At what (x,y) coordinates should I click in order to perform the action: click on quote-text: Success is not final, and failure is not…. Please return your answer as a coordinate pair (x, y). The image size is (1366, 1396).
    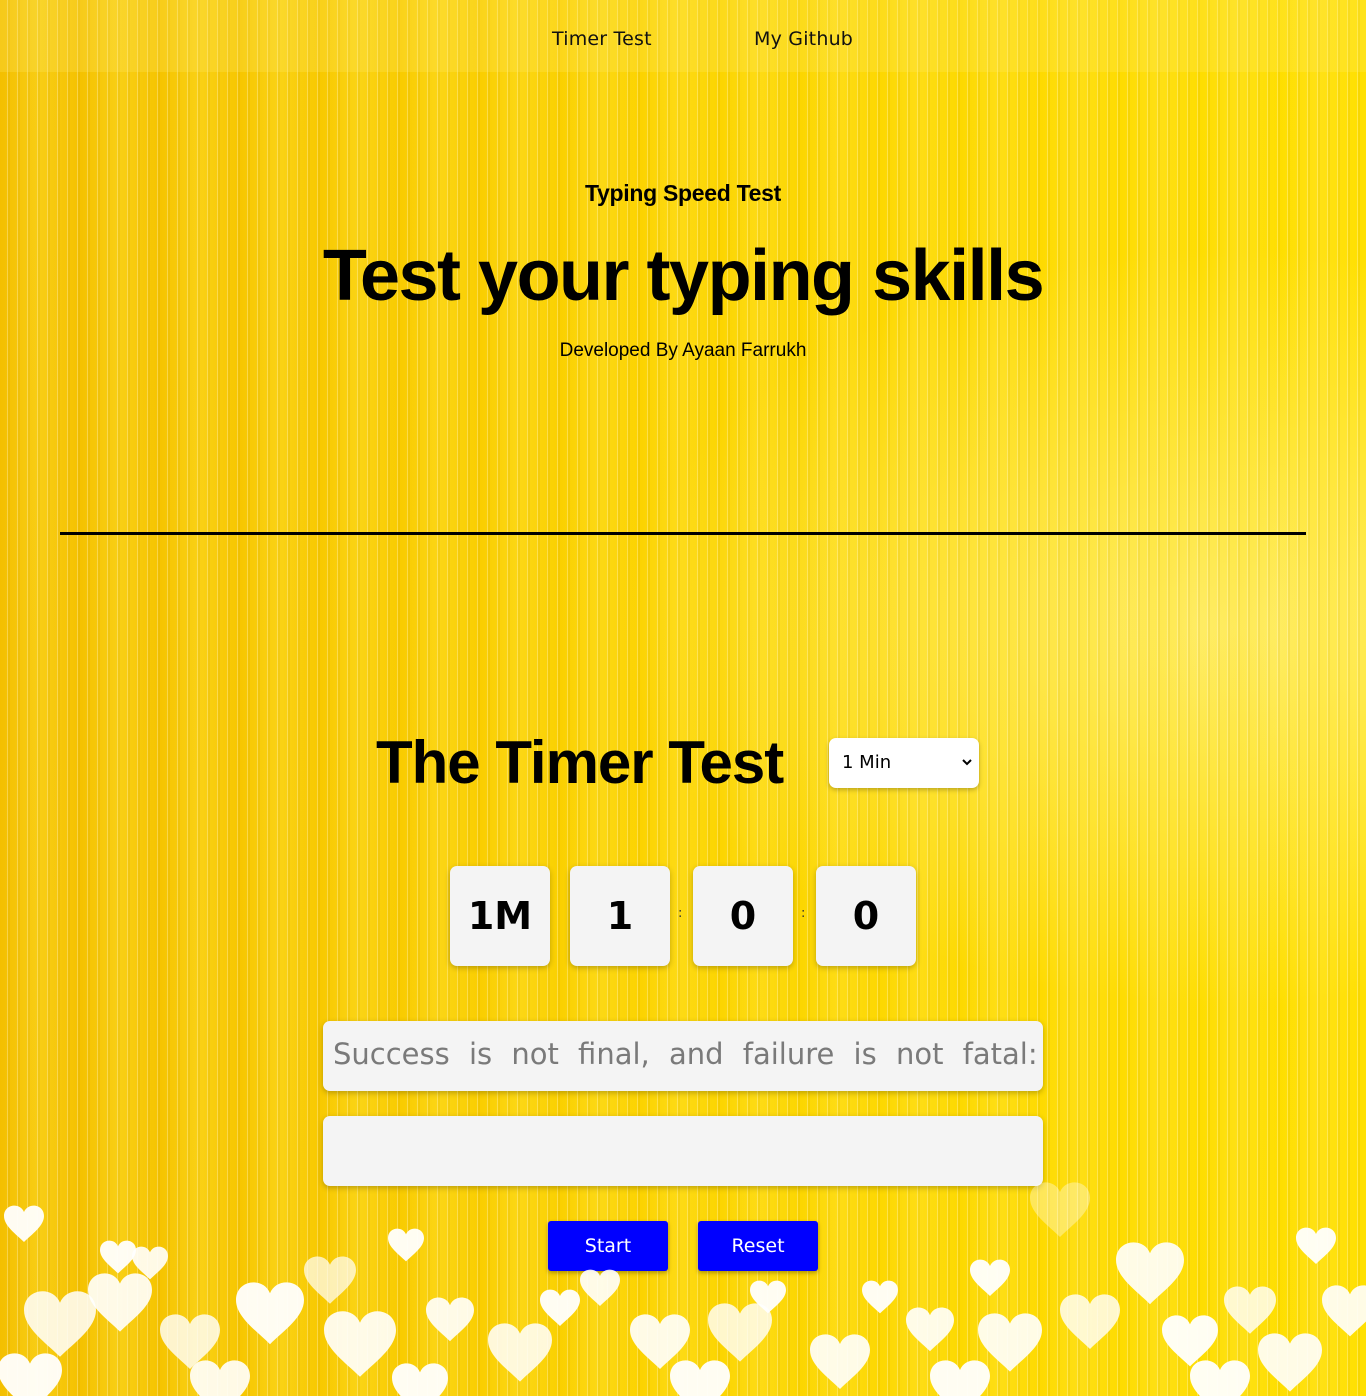
    Looking at the image, I should click on (688, 1054).